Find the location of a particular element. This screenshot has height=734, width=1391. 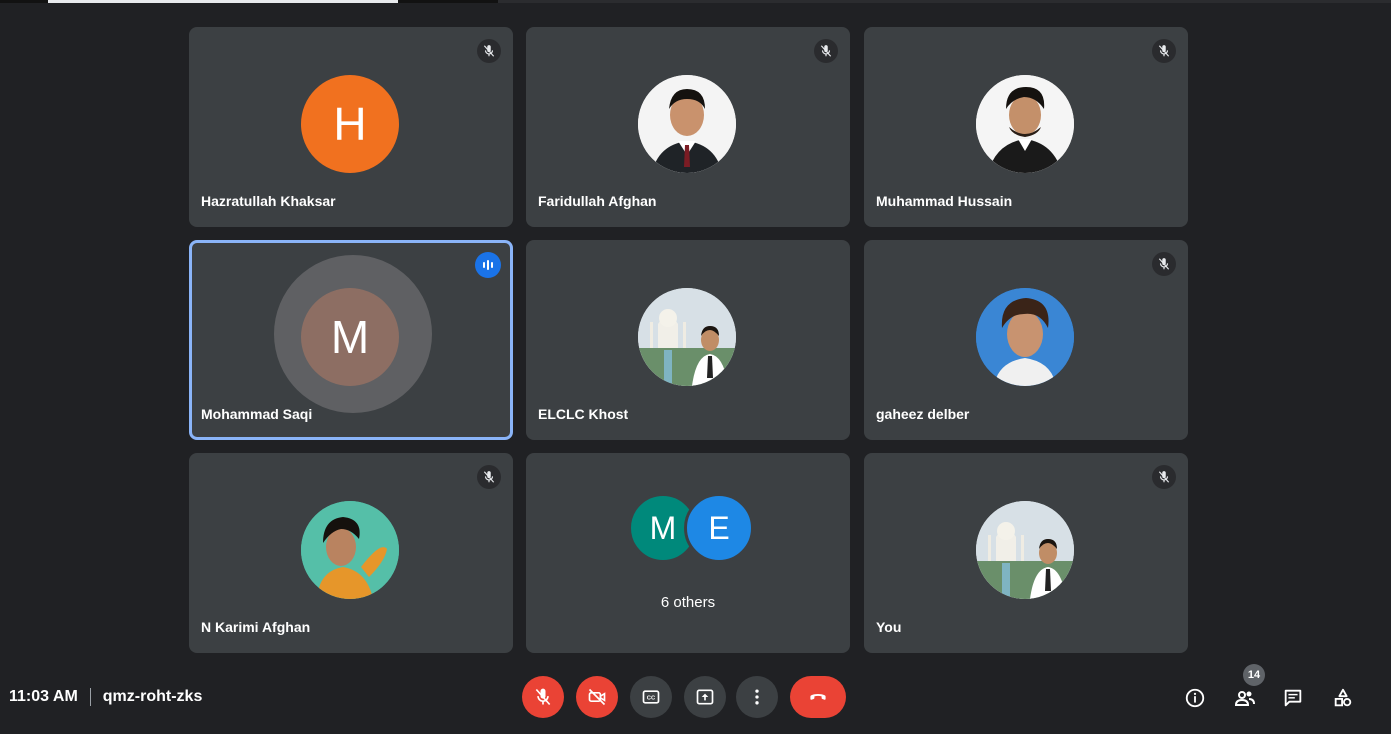

leave-call-button is located at coordinates (818, 697).